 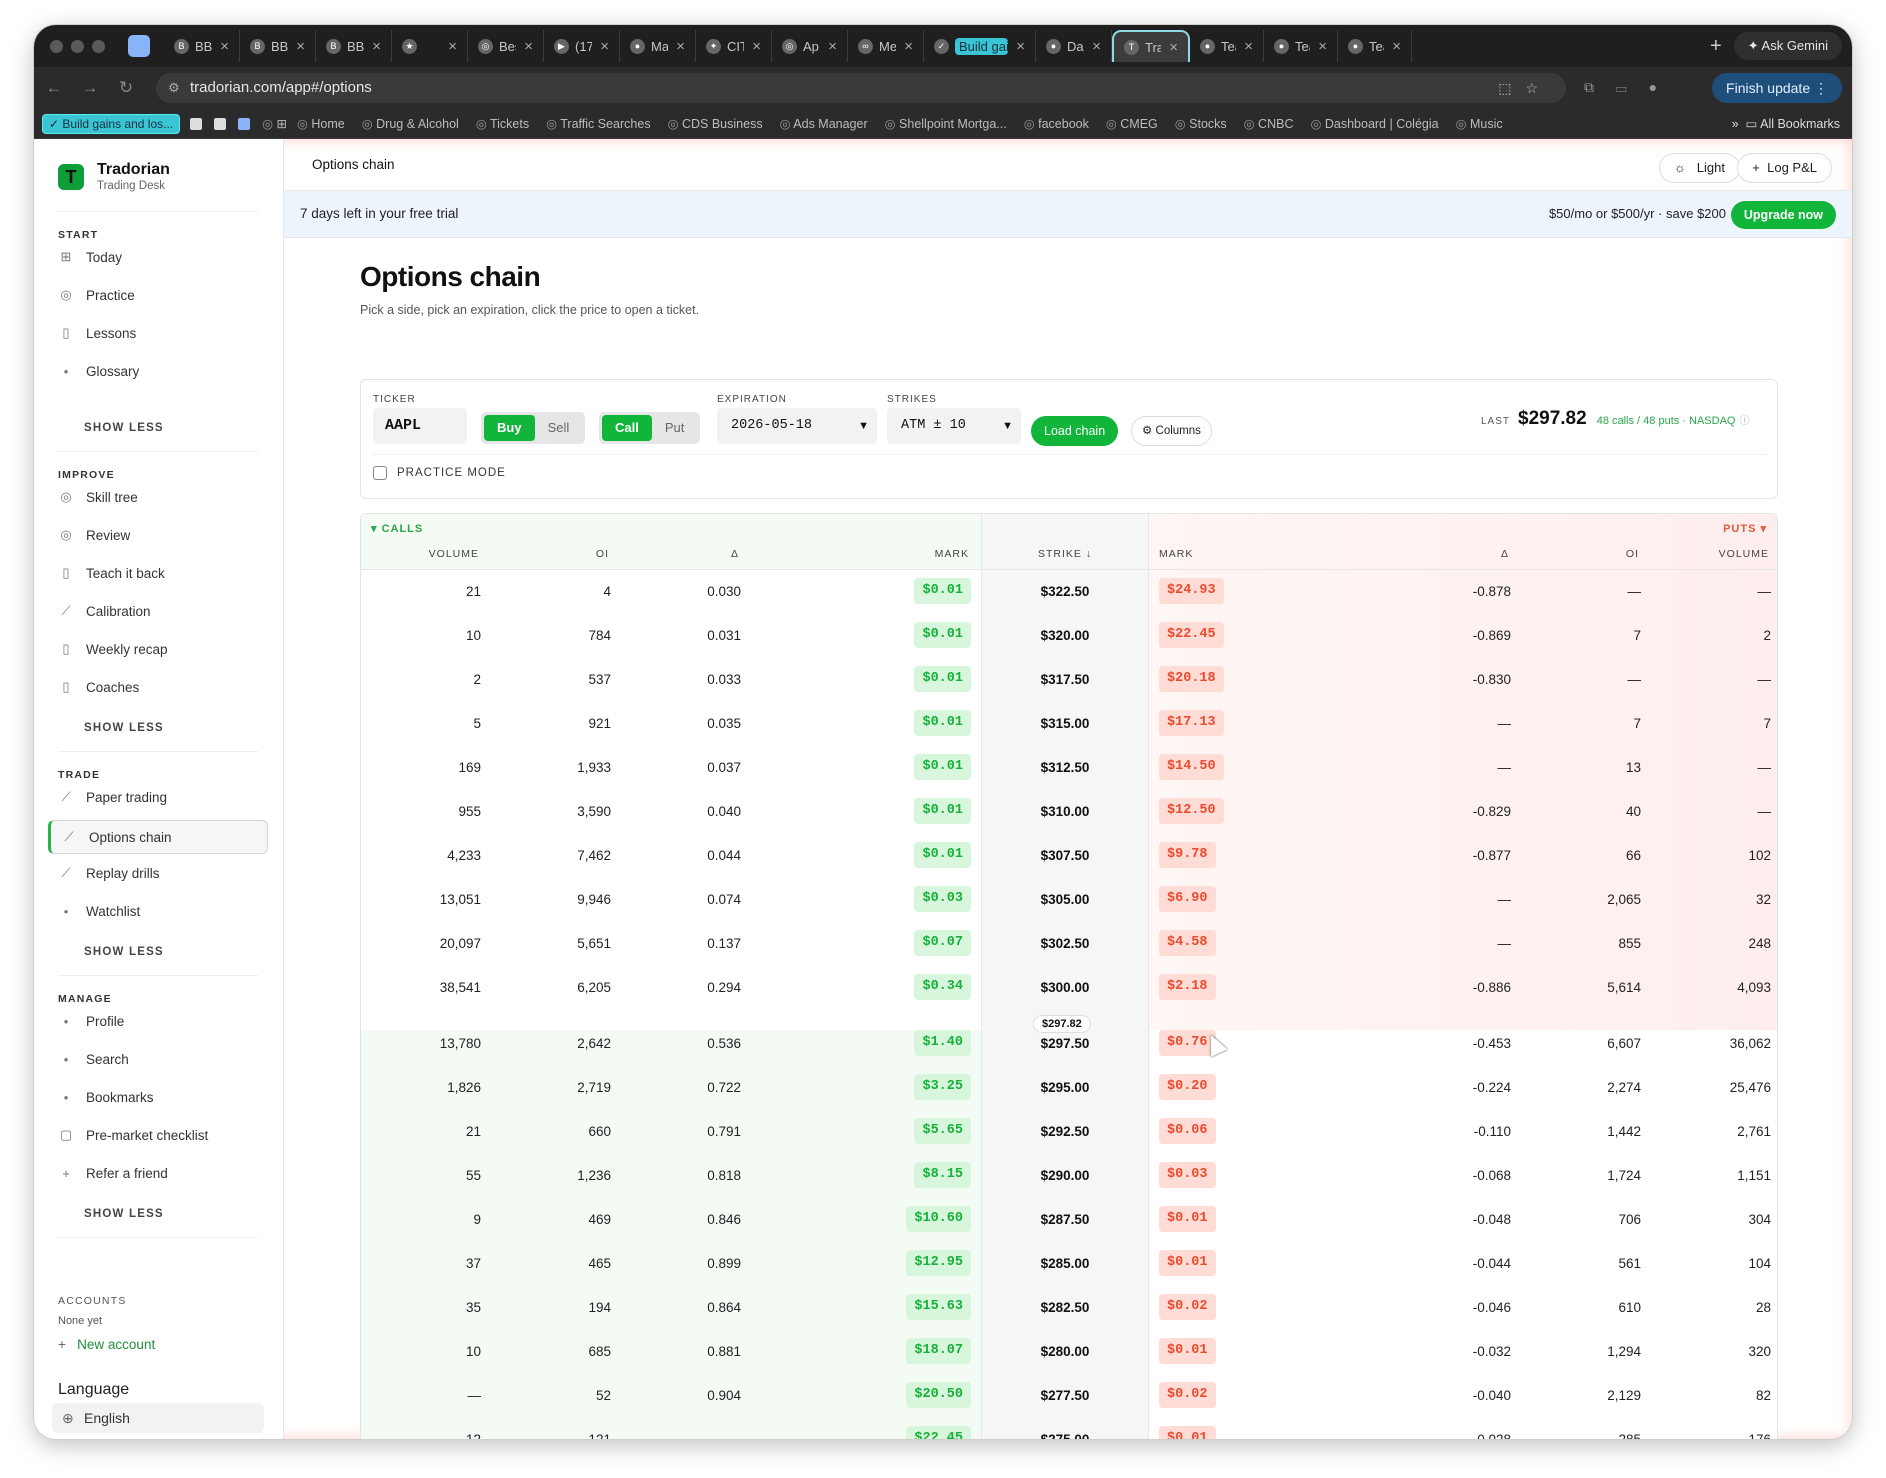 What do you see at coordinates (942, 899) in the screenshot?
I see `call-mark-button: $0.03` at bounding box center [942, 899].